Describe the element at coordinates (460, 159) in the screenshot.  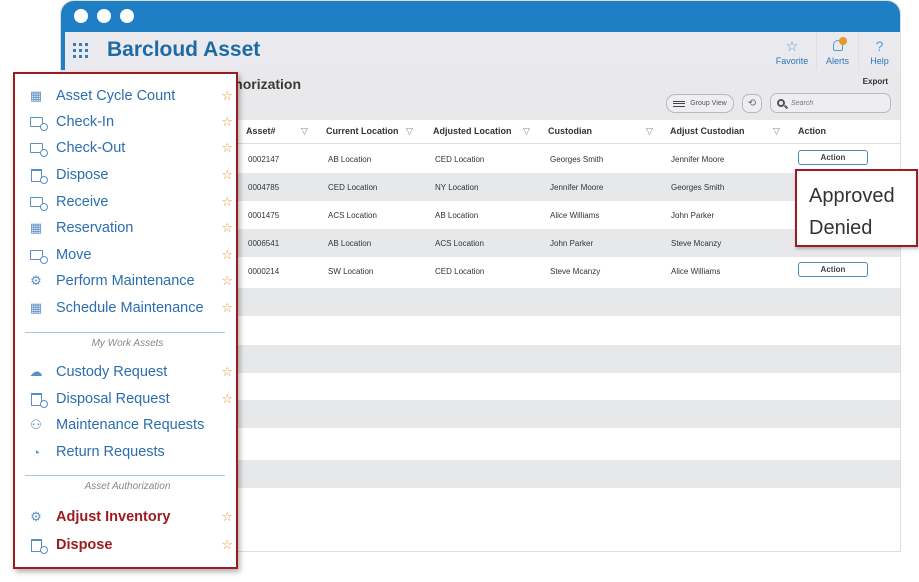
I see `cell-adjusted-location: CED Location` at that location.